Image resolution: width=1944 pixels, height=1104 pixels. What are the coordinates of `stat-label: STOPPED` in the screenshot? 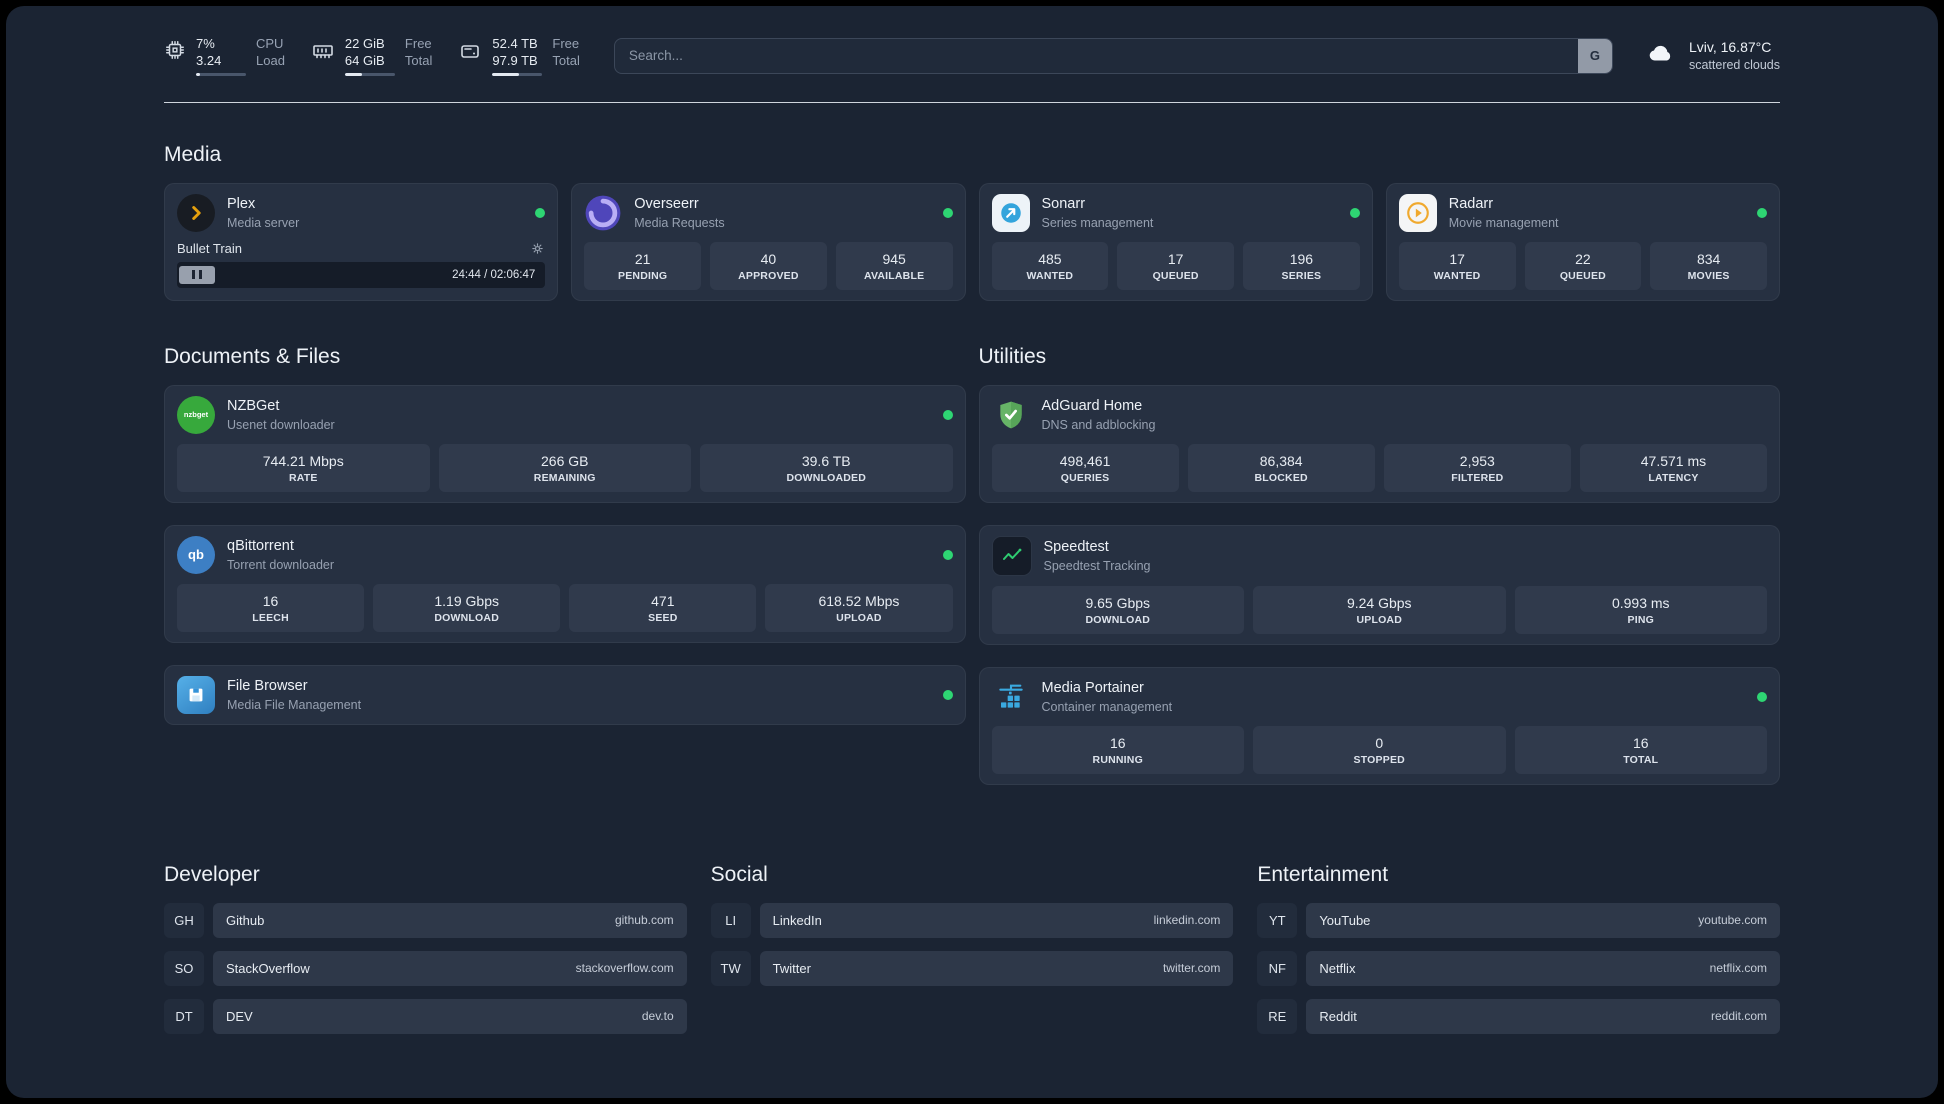 It's located at (1379, 759).